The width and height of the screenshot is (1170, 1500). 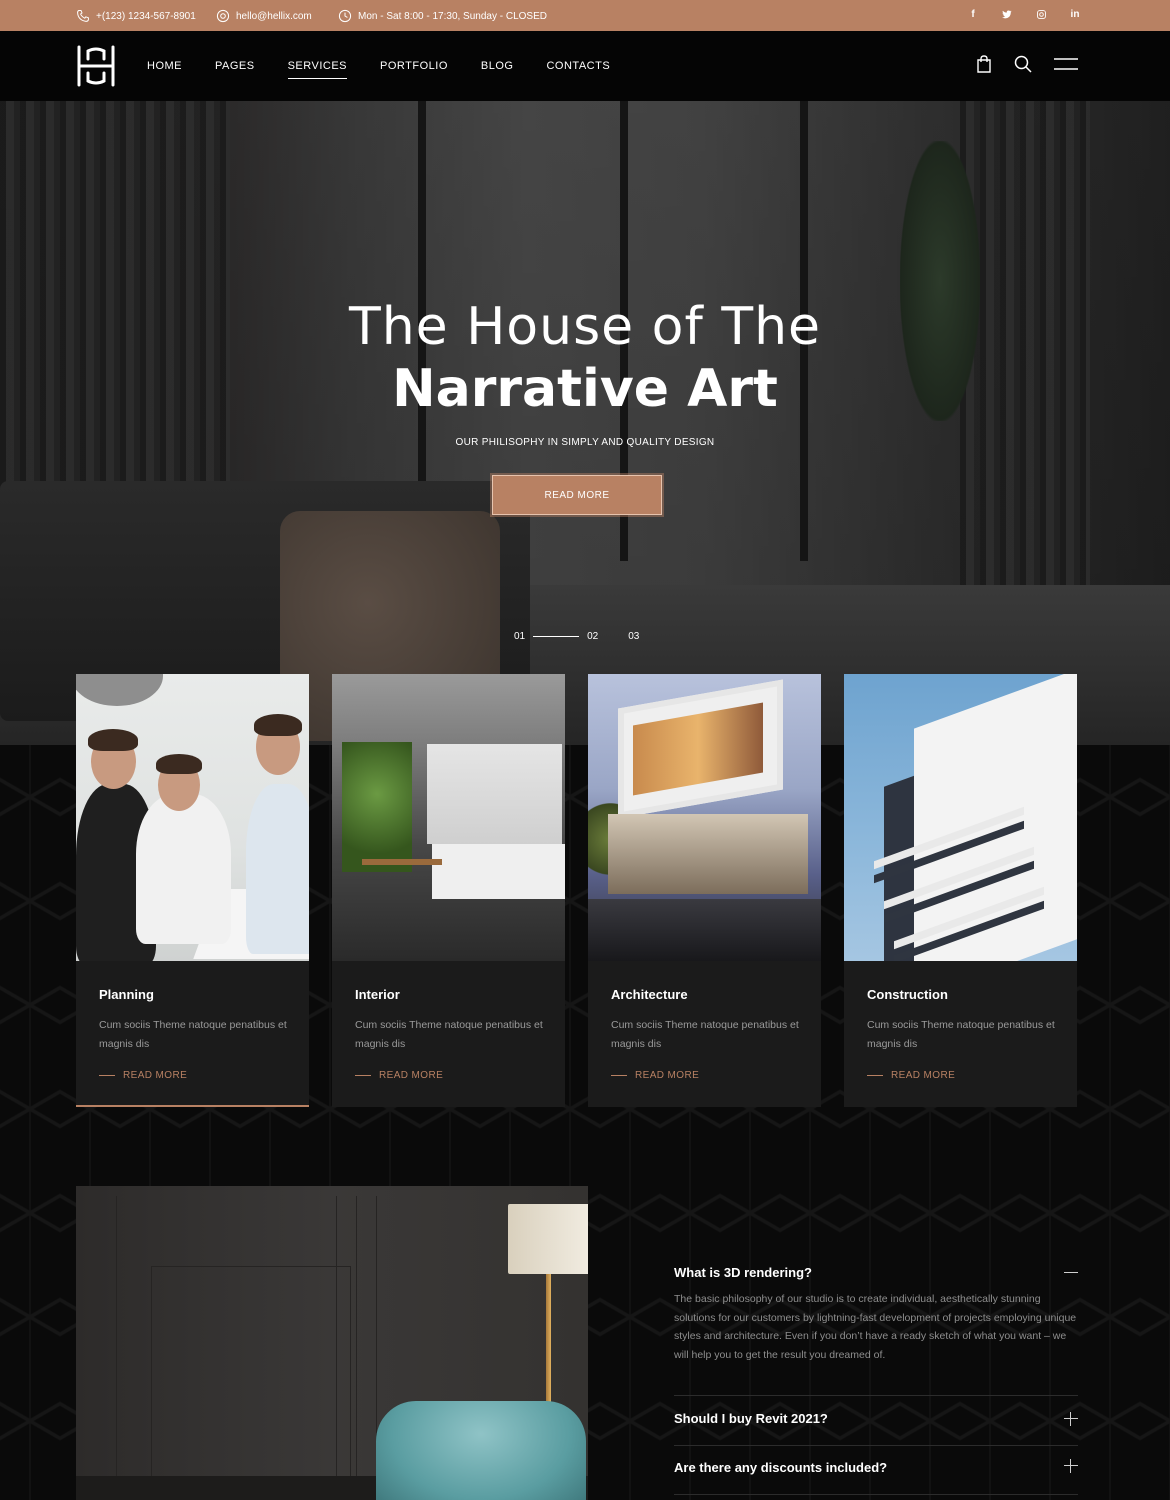 What do you see at coordinates (519, 636) in the screenshot?
I see `slide-1: 01` at bounding box center [519, 636].